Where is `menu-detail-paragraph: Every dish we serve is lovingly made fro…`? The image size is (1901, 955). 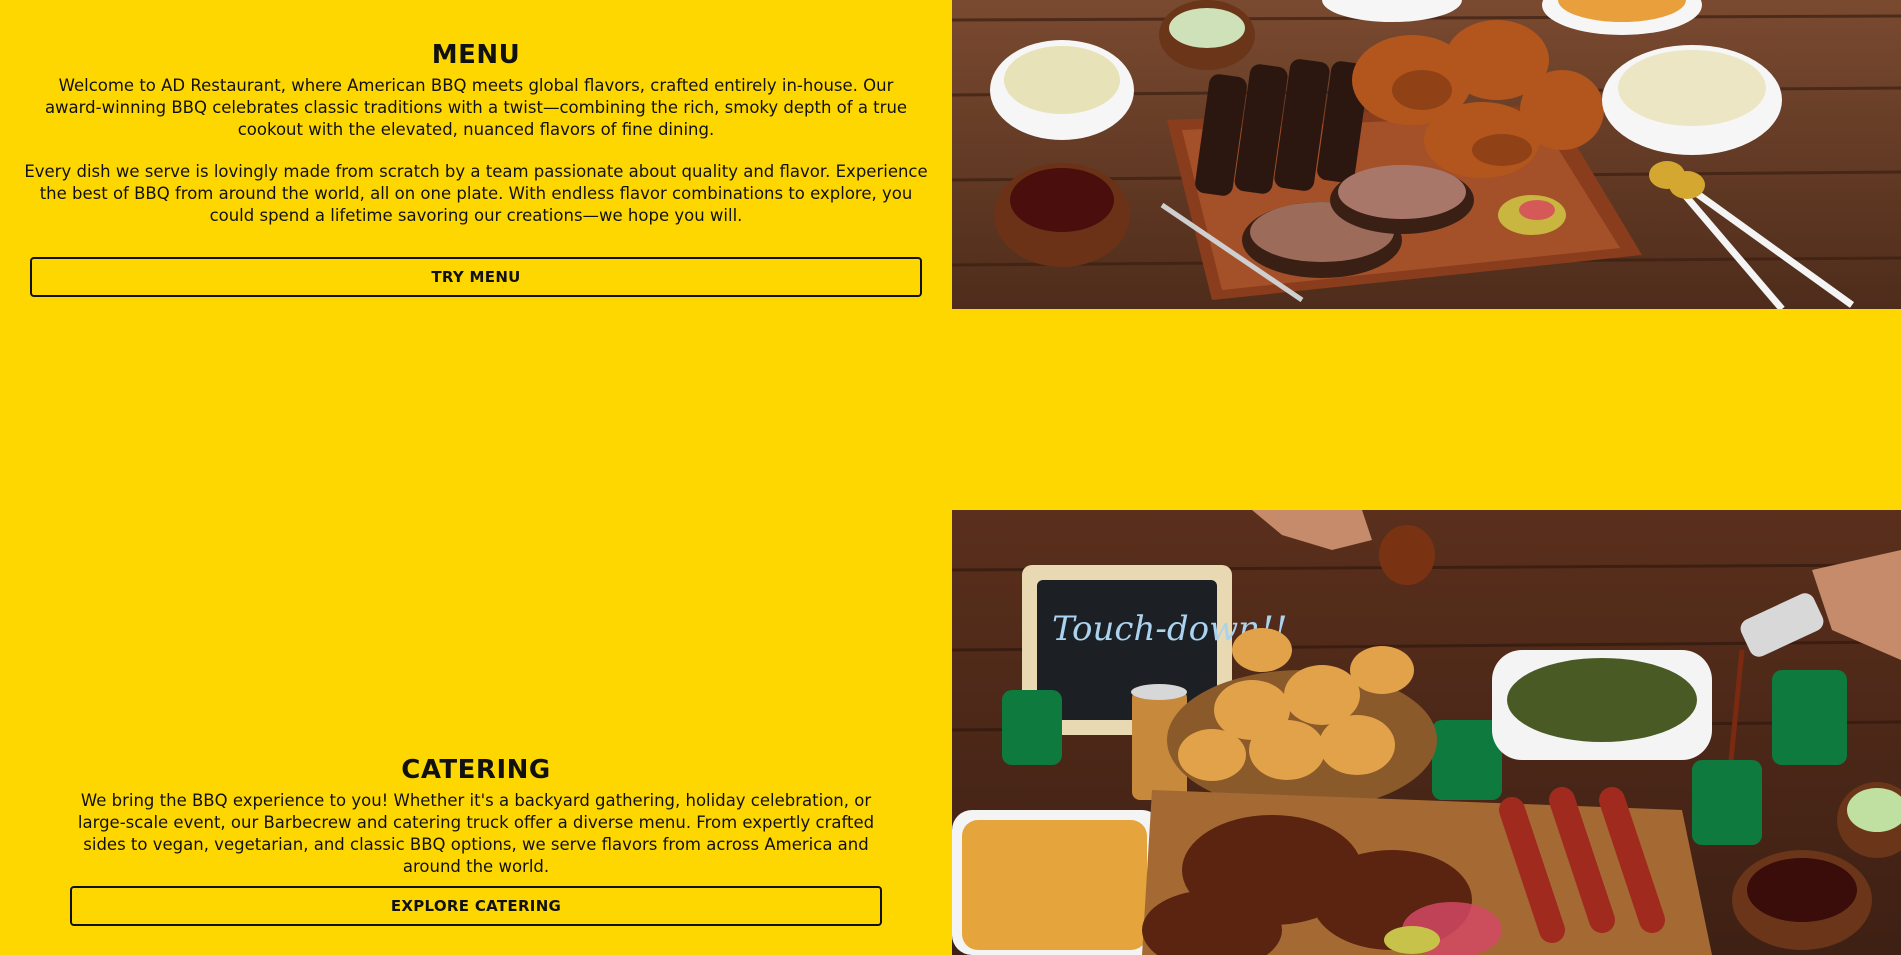
menu-detail-paragraph: Every dish we serve is lovingly made fro… is located at coordinates (476, 193).